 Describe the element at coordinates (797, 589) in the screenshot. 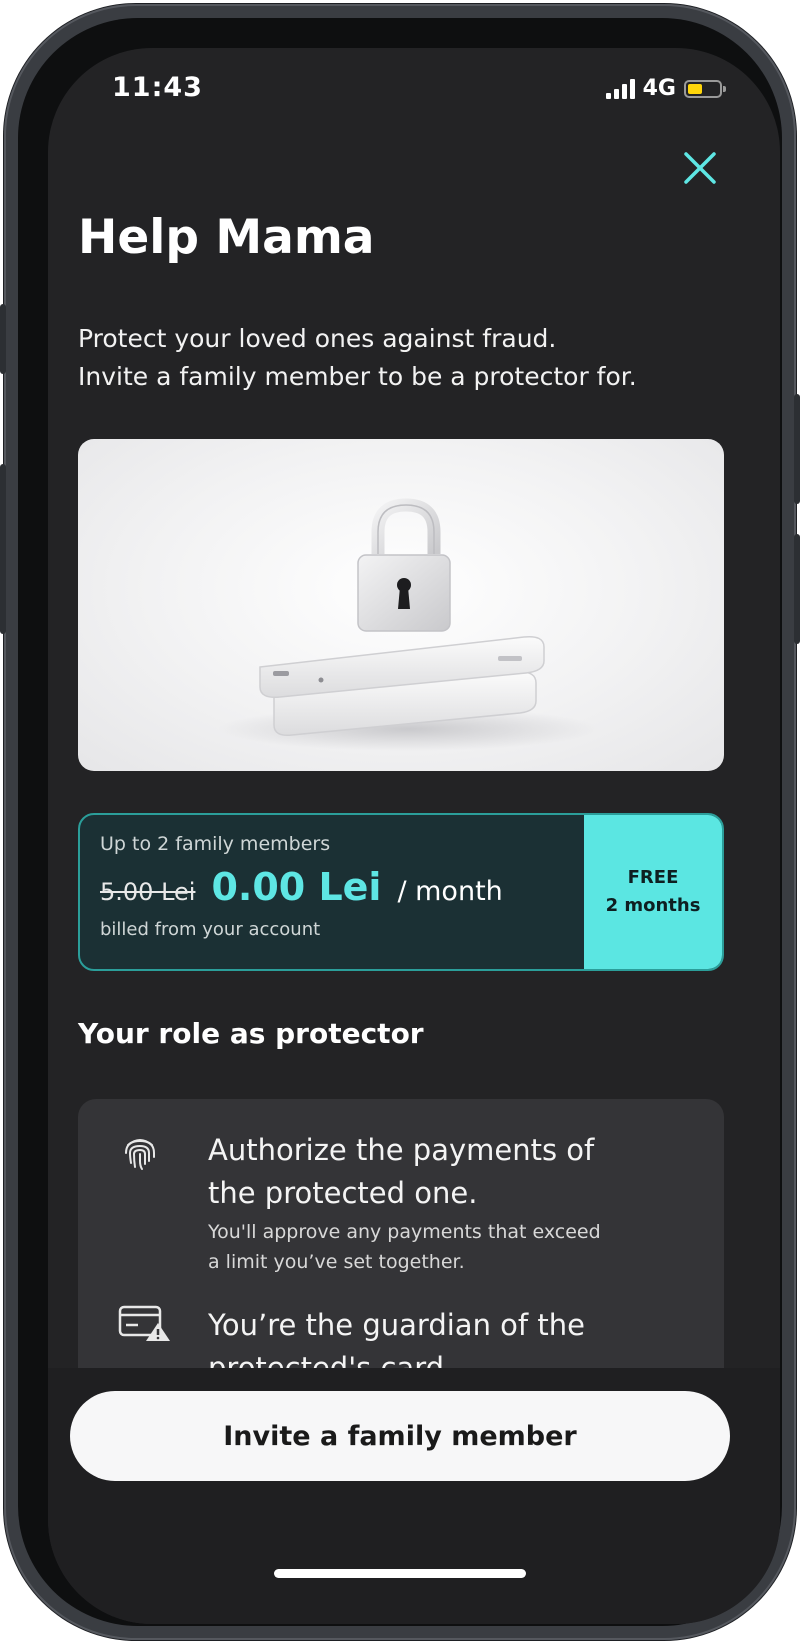

I see `side-button` at that location.